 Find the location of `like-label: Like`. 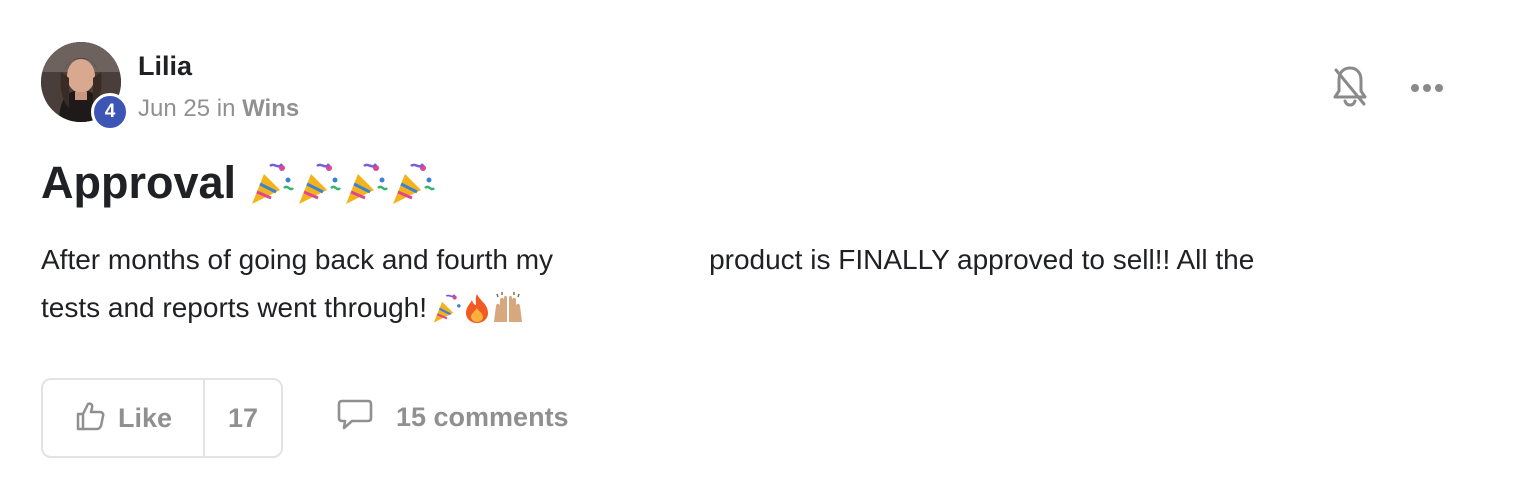

like-label: Like is located at coordinates (145, 417).